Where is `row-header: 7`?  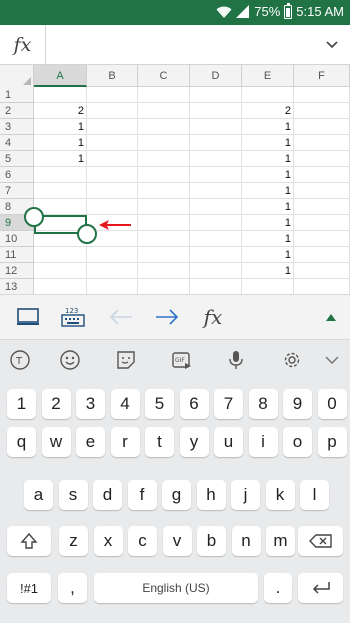 row-header: 7 is located at coordinates (17, 191).